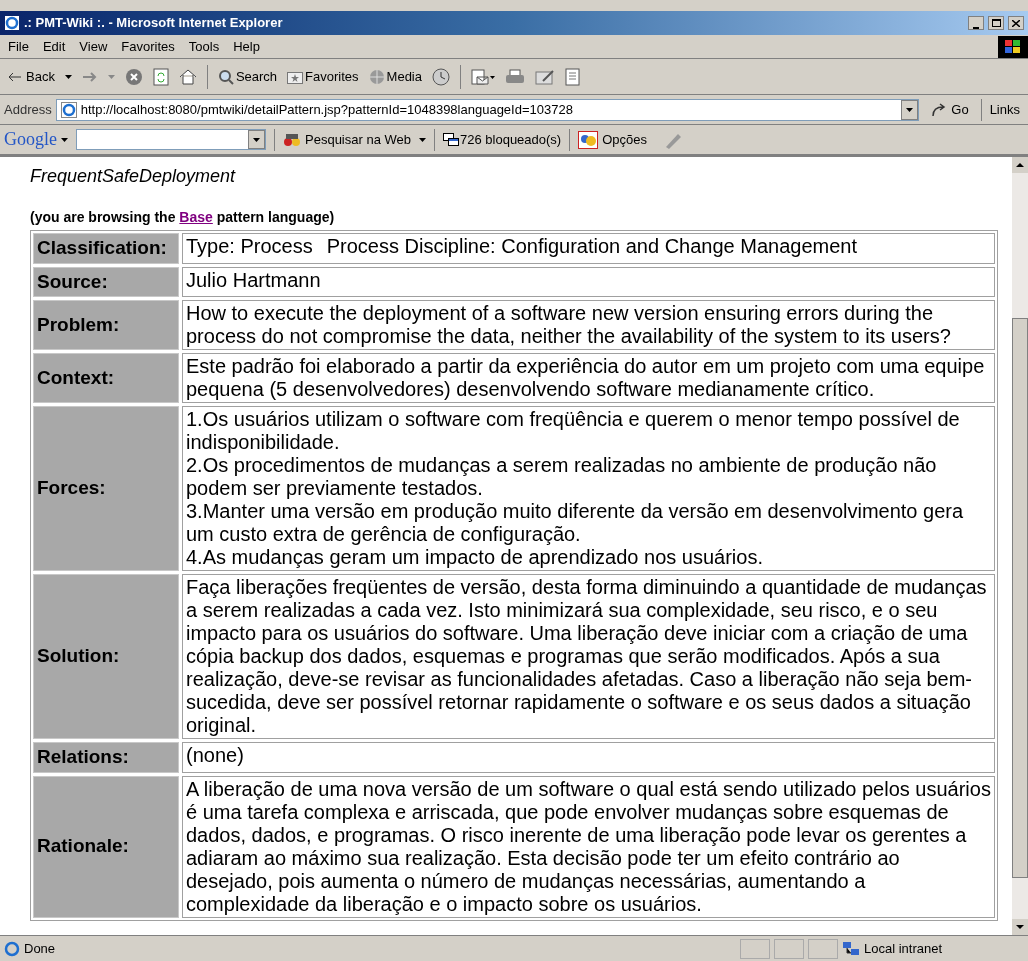 This screenshot has height=961, width=1028. What do you see at coordinates (483, 76) in the screenshot?
I see `mail-icon` at bounding box center [483, 76].